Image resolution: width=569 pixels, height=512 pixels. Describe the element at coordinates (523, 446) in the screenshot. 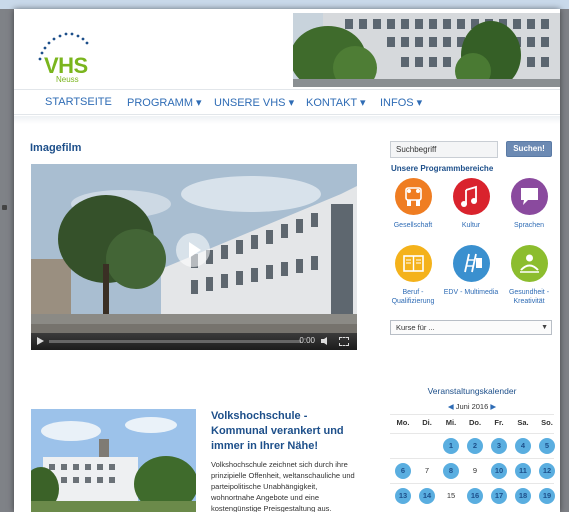

I see `calendar-day-event: 4` at that location.